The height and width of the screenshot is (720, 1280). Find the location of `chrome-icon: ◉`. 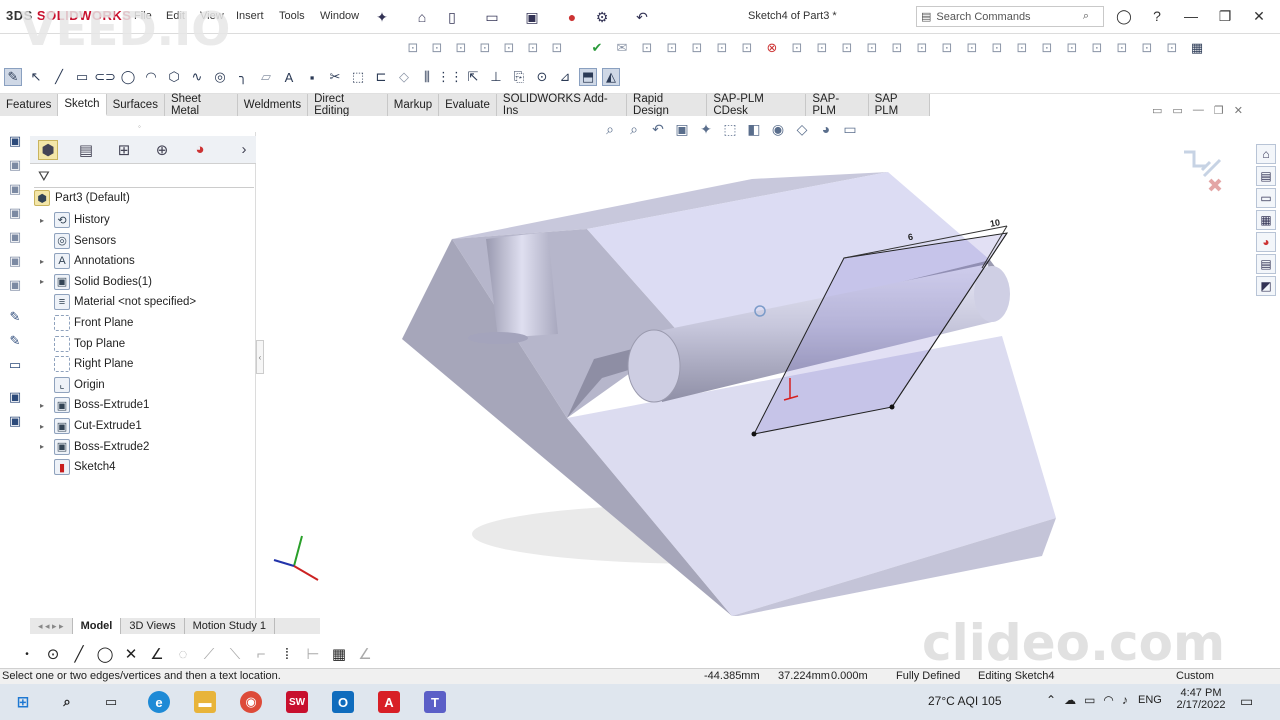

chrome-icon: ◉ is located at coordinates (251, 702).